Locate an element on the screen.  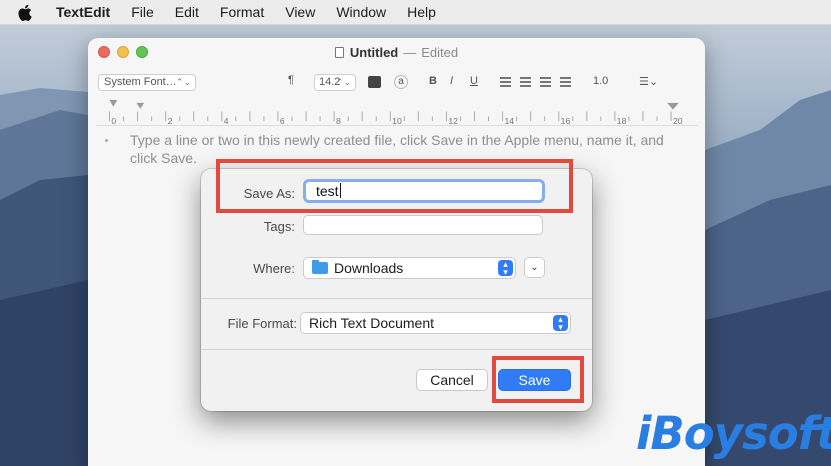
expand-dialog-button: ⌄ is located at coordinates (534, 267).